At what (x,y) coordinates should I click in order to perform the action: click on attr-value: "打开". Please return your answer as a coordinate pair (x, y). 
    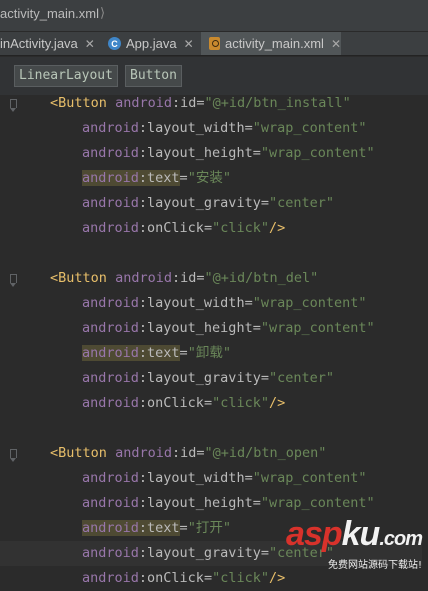
    Looking at the image, I should click on (209, 528).